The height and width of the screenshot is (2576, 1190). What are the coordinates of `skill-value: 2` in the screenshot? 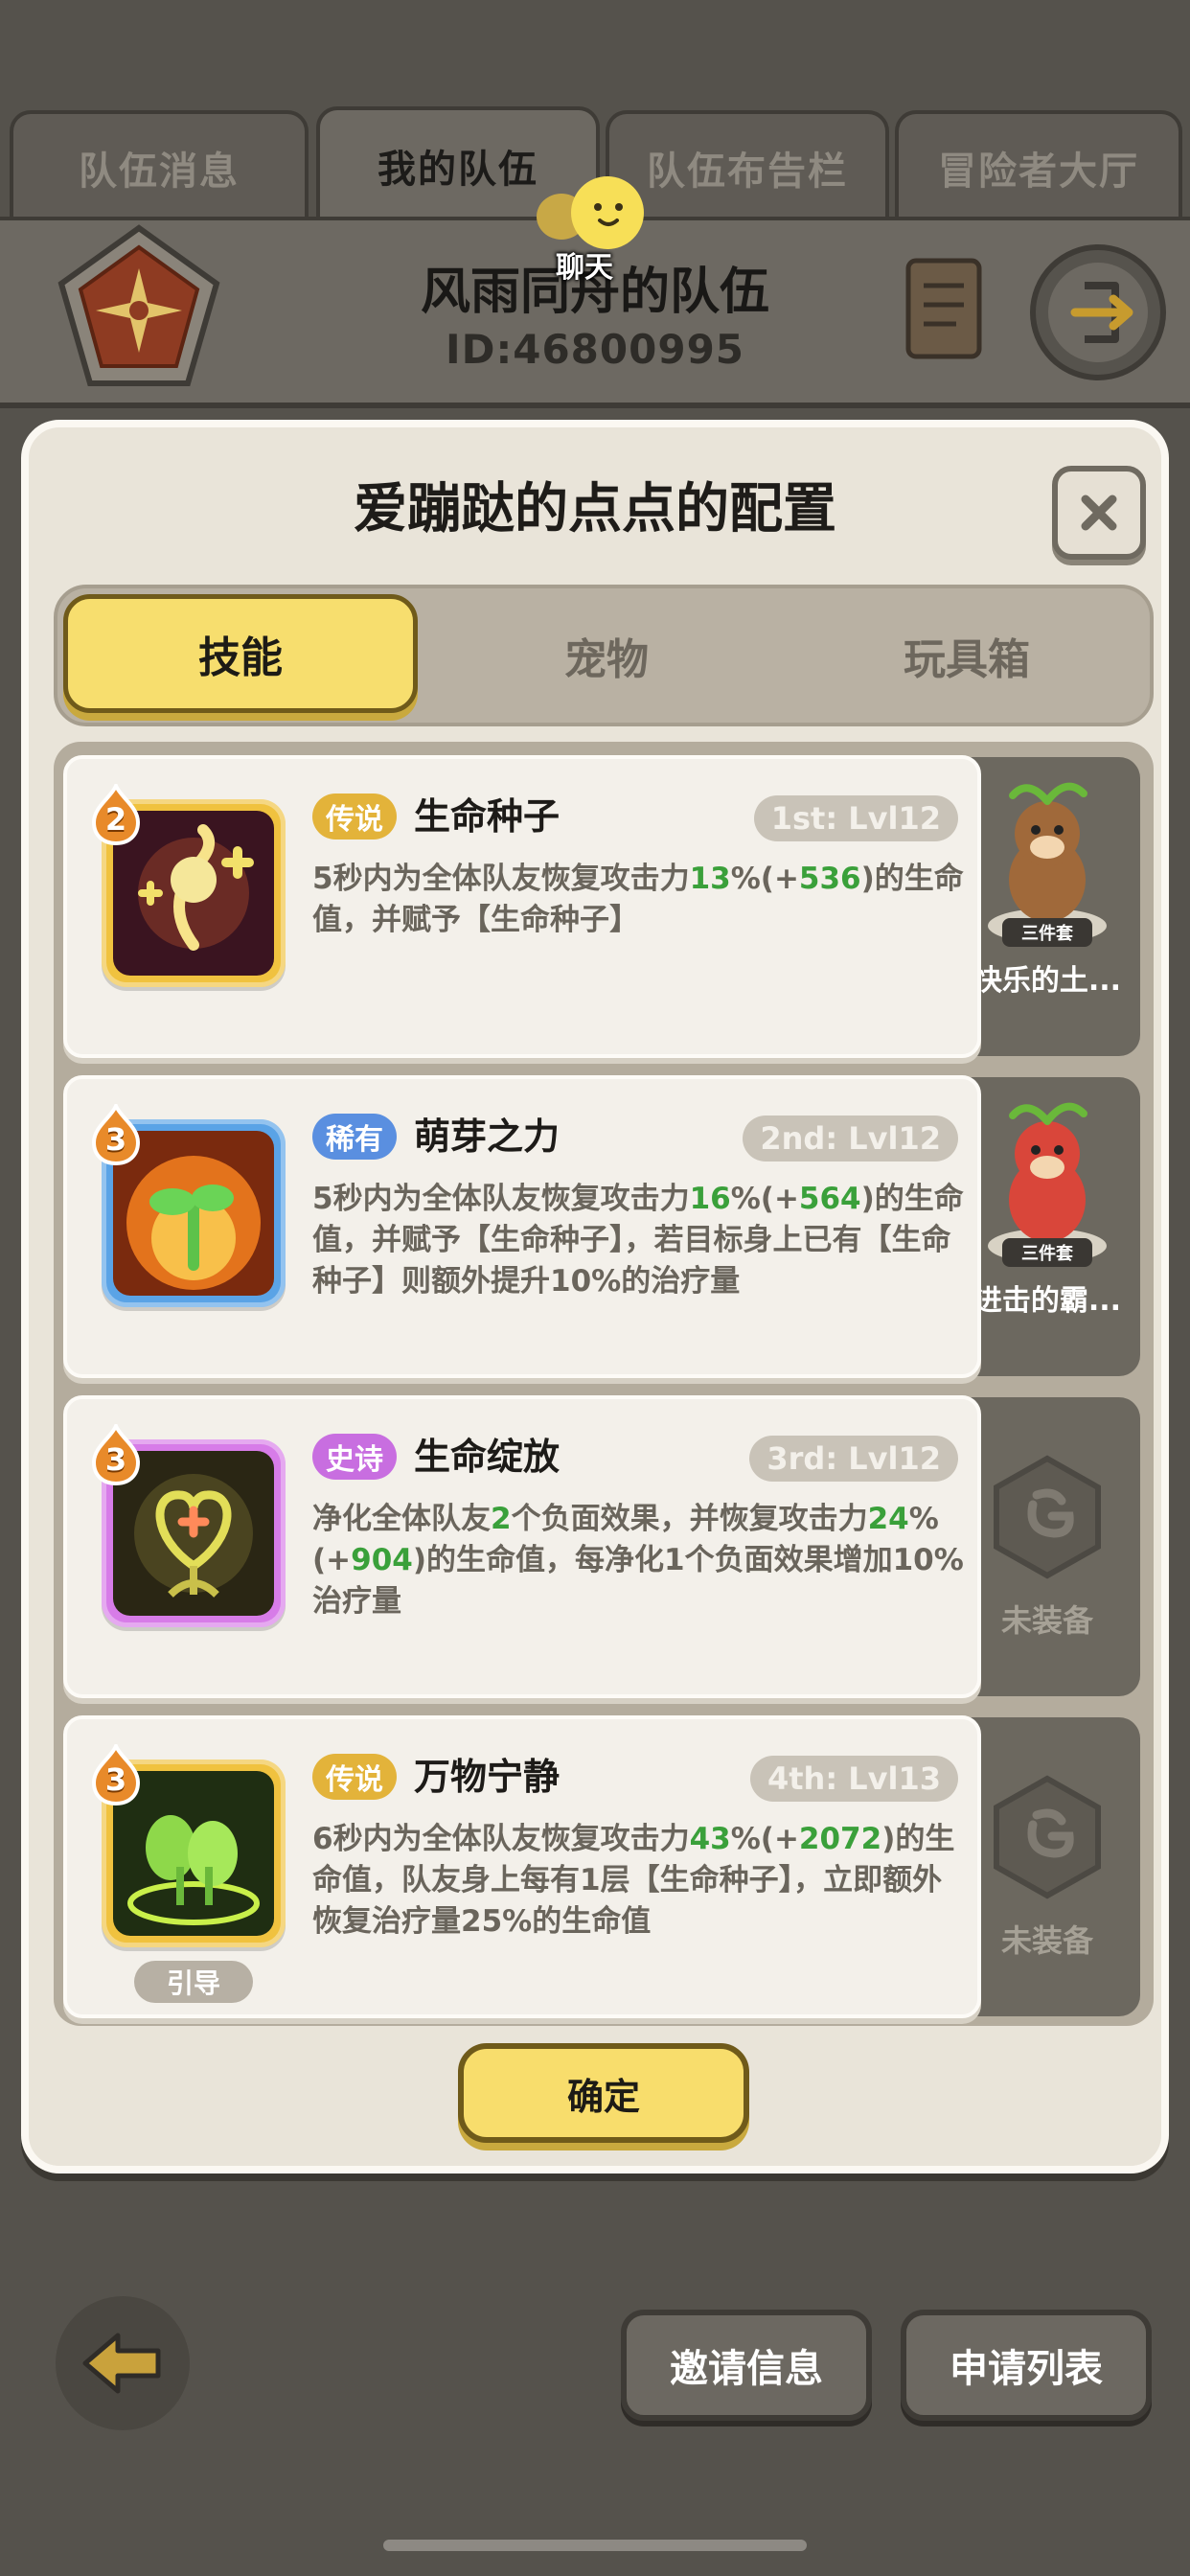 It's located at (501, 1519).